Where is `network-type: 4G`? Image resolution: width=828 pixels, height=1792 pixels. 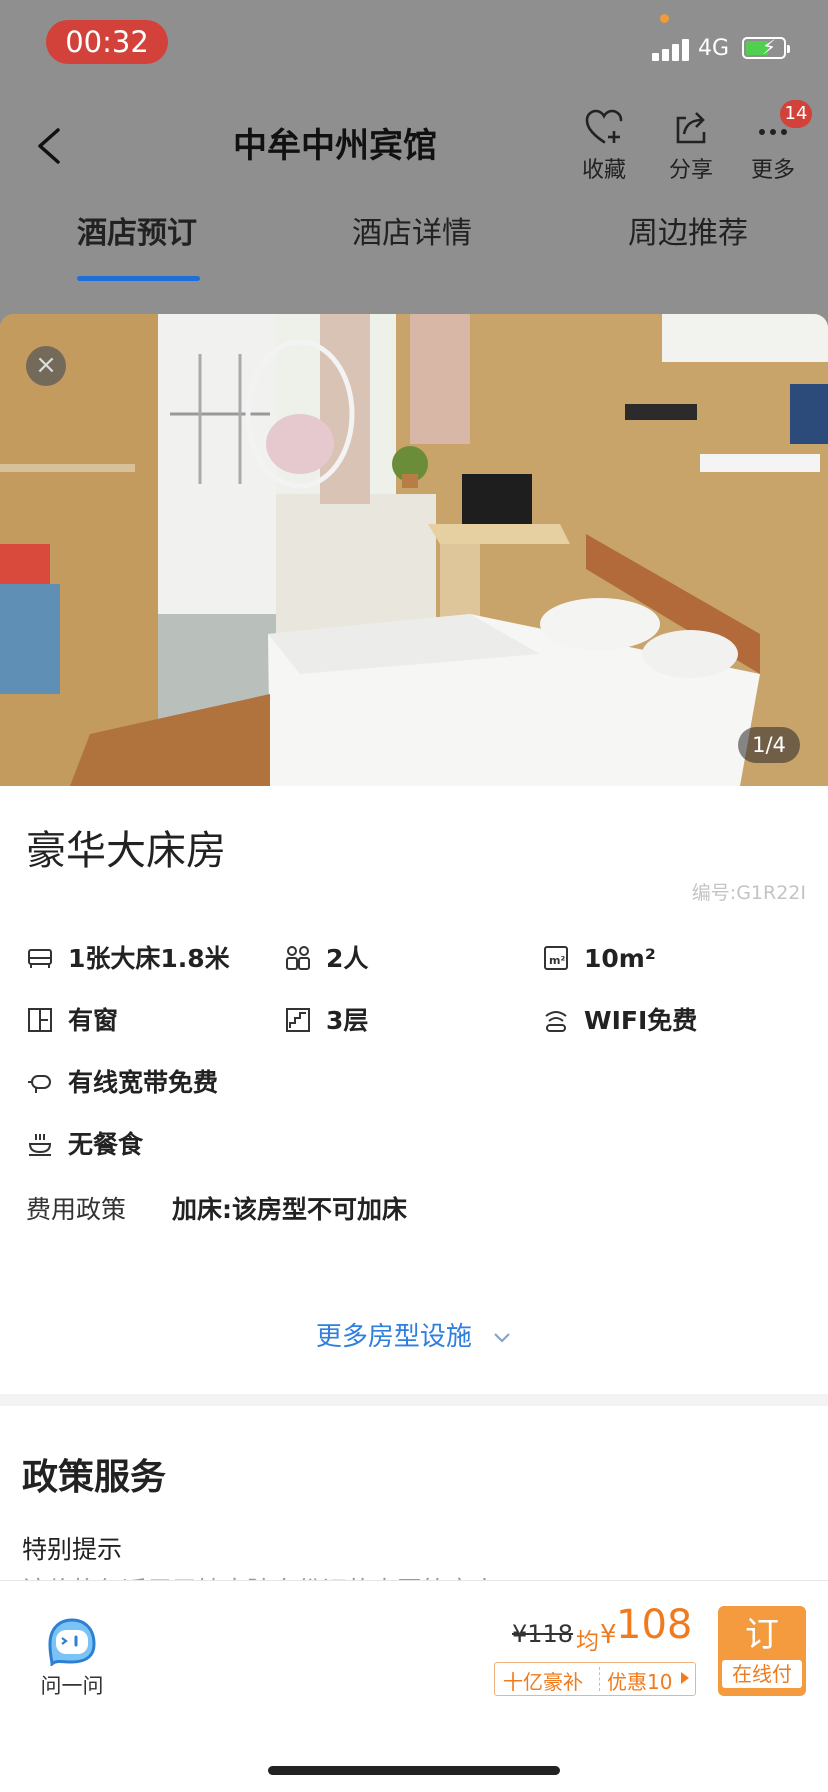
network-type: 4G is located at coordinates (714, 48).